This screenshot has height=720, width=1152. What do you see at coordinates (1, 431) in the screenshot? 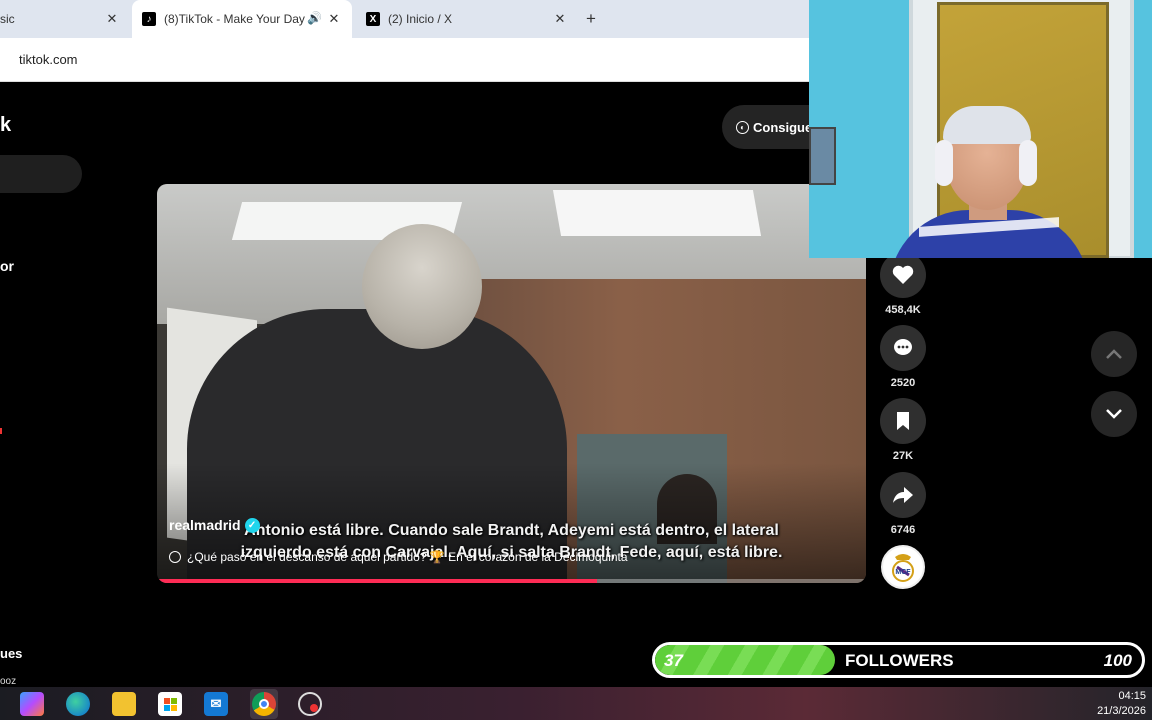
I see `notification-dot` at bounding box center [1, 431].